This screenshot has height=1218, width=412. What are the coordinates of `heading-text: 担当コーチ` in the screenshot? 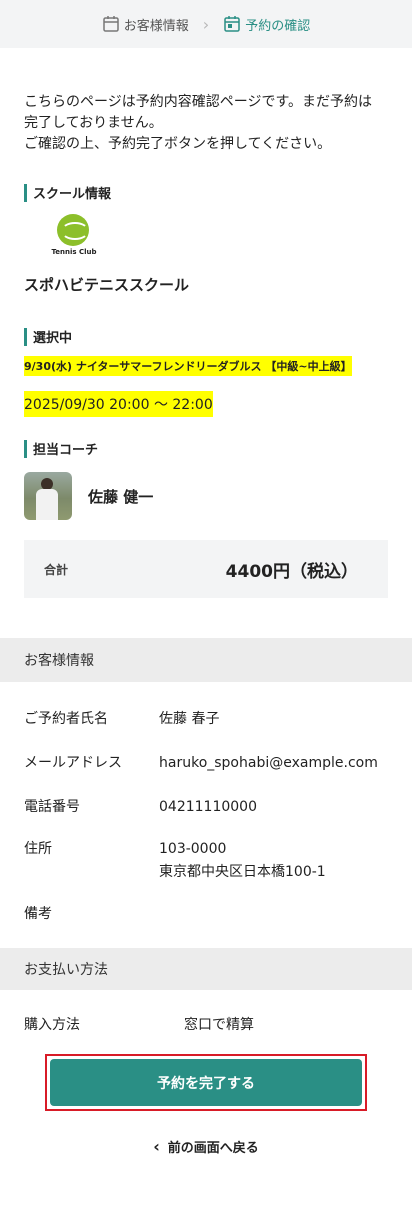 It's located at (66, 450).